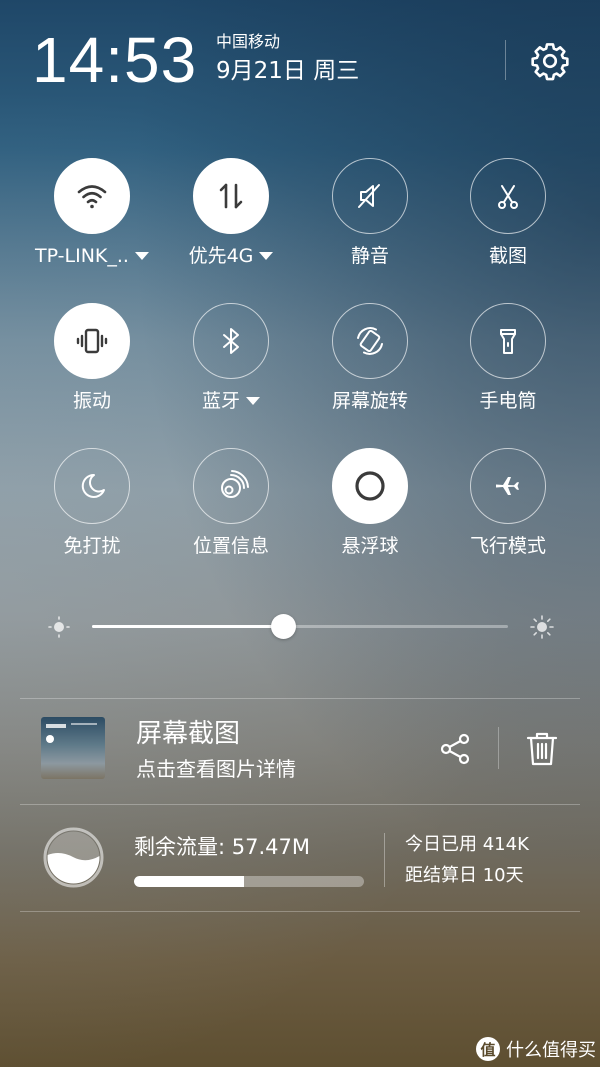 Image resolution: width=600 pixels, height=1067 pixels. I want to click on wifi-toggle-circle, so click(92, 196).